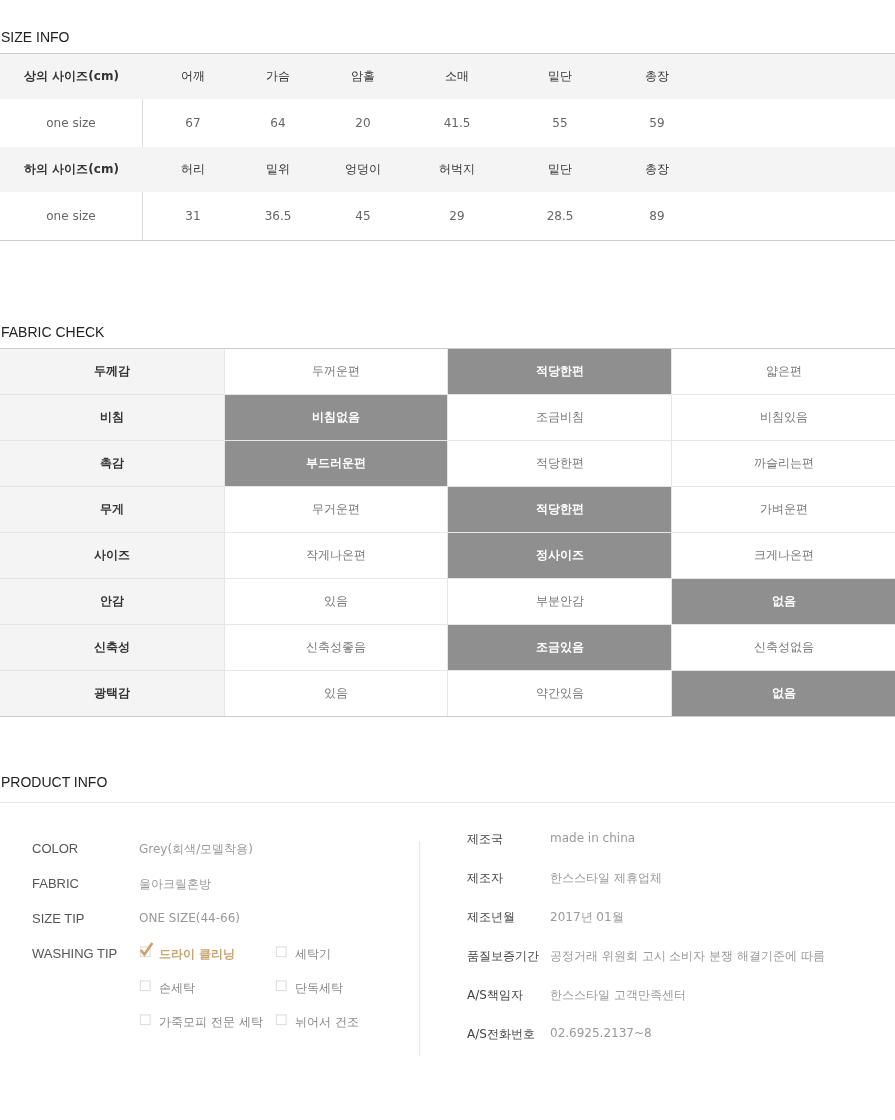  What do you see at coordinates (606, 878) in the screenshot?
I see `info-value: 한스스타일 제휴업체` at bounding box center [606, 878].